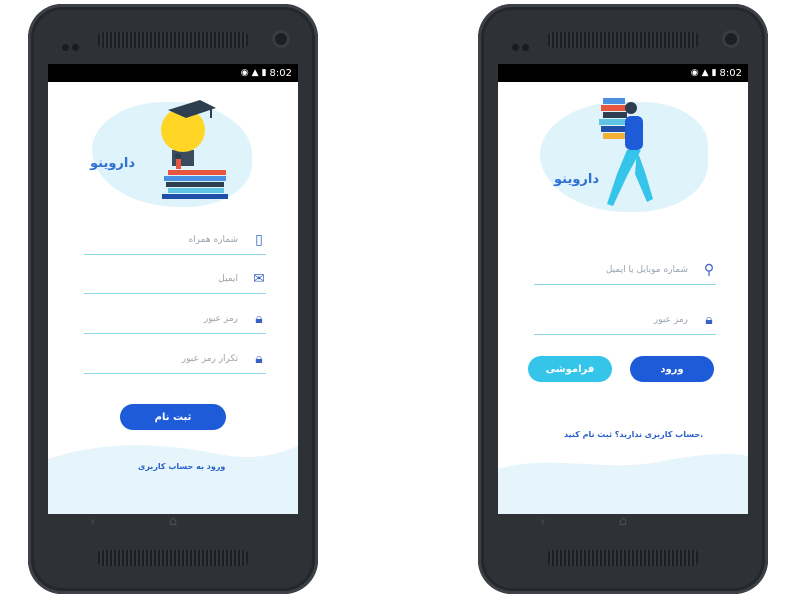 Image resolution: width=800 pixels, height=600 pixels. I want to click on confirm-password-field: 🔒︎, so click(175, 362).